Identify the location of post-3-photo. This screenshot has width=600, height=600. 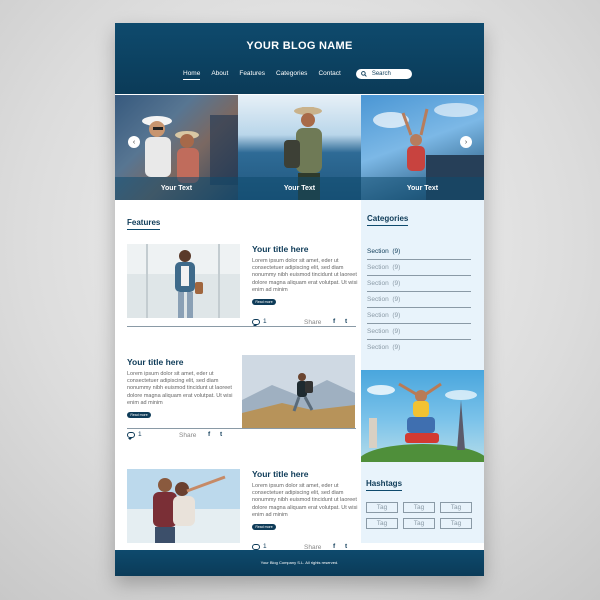
(183, 506).